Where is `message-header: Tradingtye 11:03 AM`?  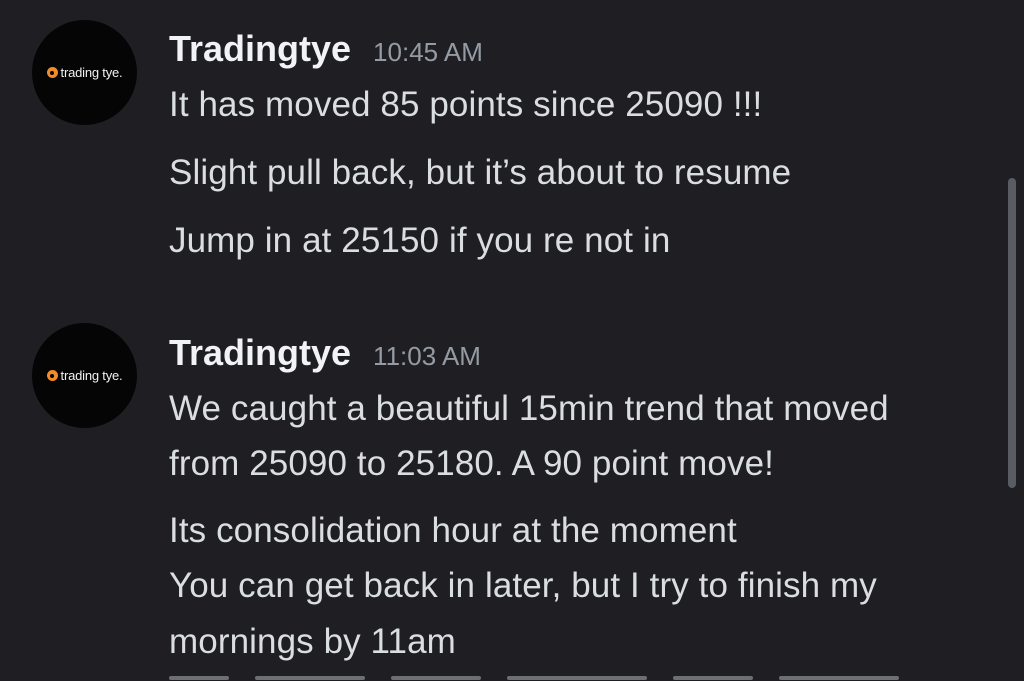 message-header: Tradingtye 11:03 AM is located at coordinates (325, 353).